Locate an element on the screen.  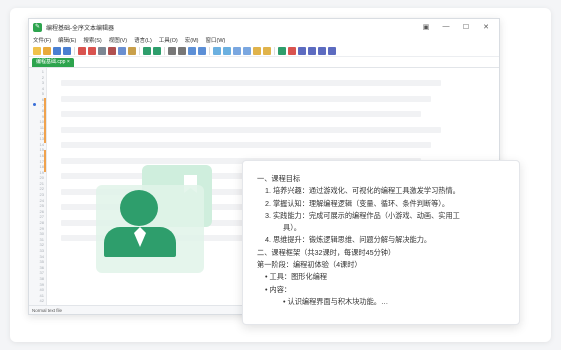
menu-language: 语言(L) is located at coordinates (143, 40).